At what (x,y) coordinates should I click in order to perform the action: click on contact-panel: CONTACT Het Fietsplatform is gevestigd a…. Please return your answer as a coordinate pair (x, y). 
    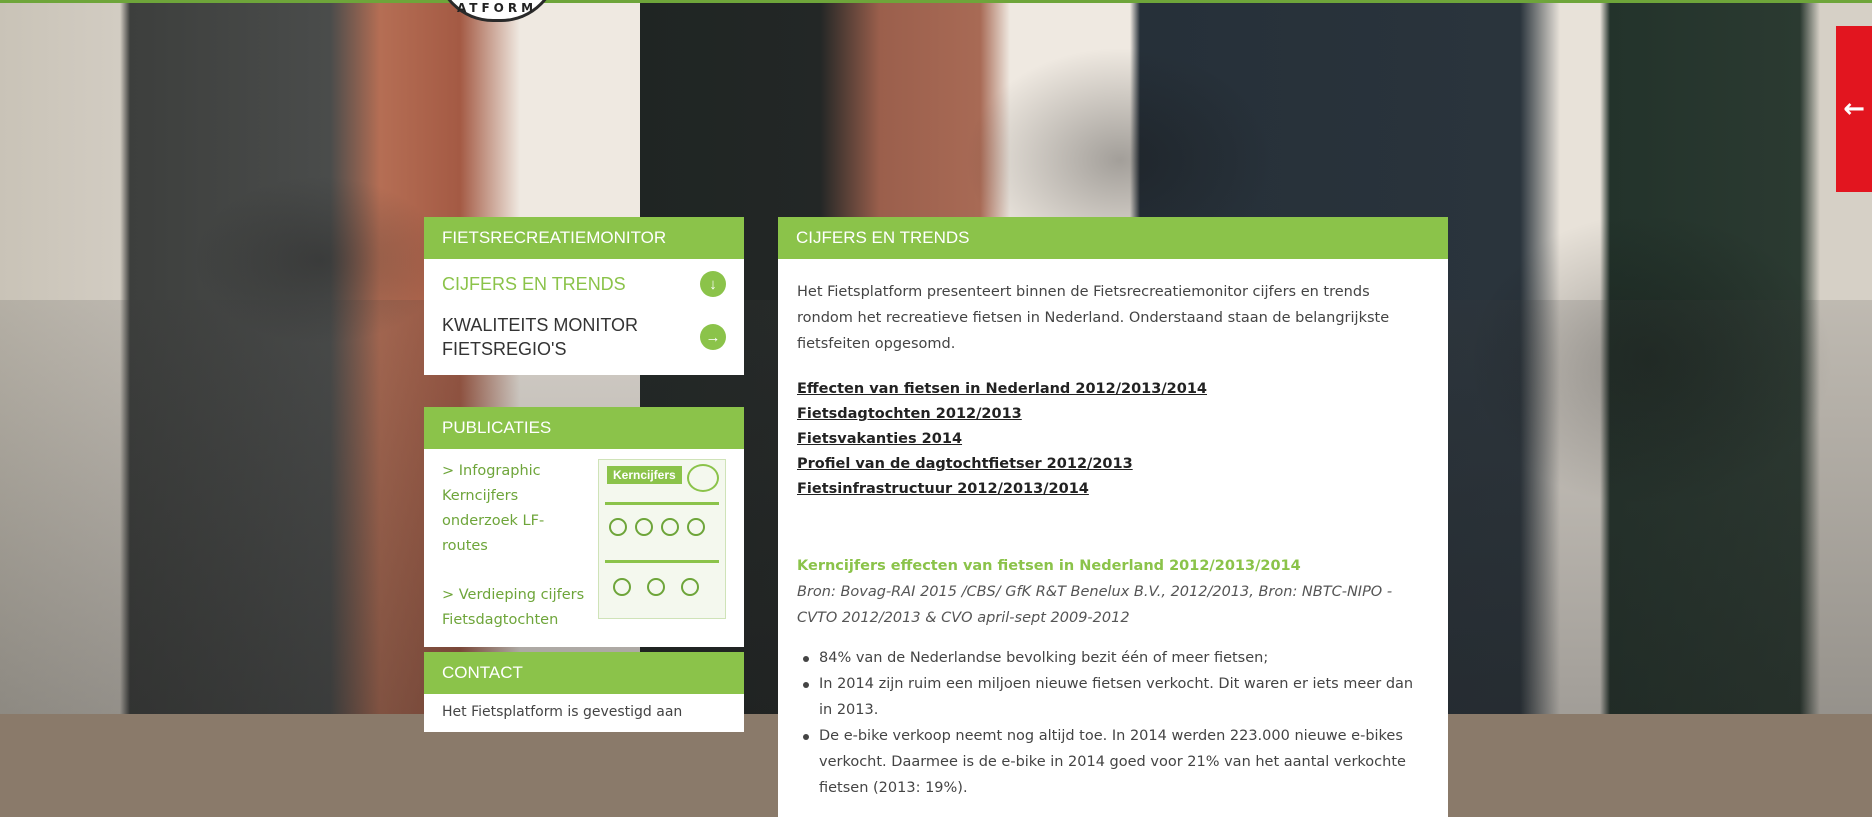
    Looking at the image, I should click on (584, 692).